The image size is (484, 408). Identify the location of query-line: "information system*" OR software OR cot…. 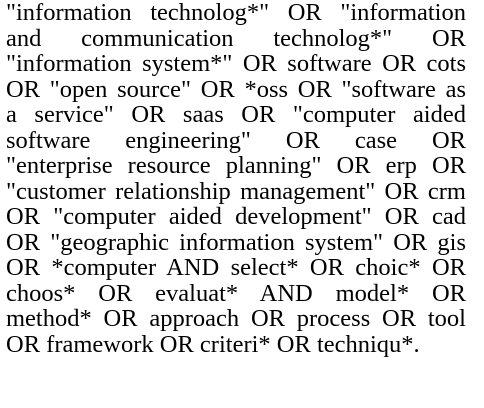
(236, 63).